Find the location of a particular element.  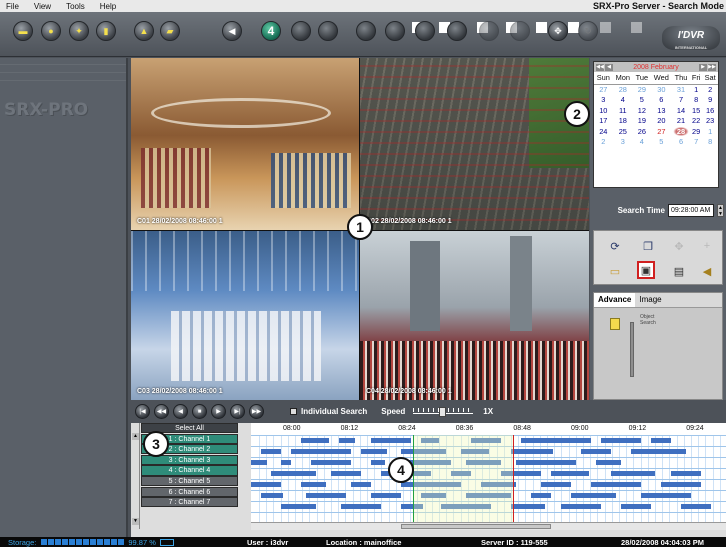

lock-icon: ▮ is located at coordinates (106, 31).